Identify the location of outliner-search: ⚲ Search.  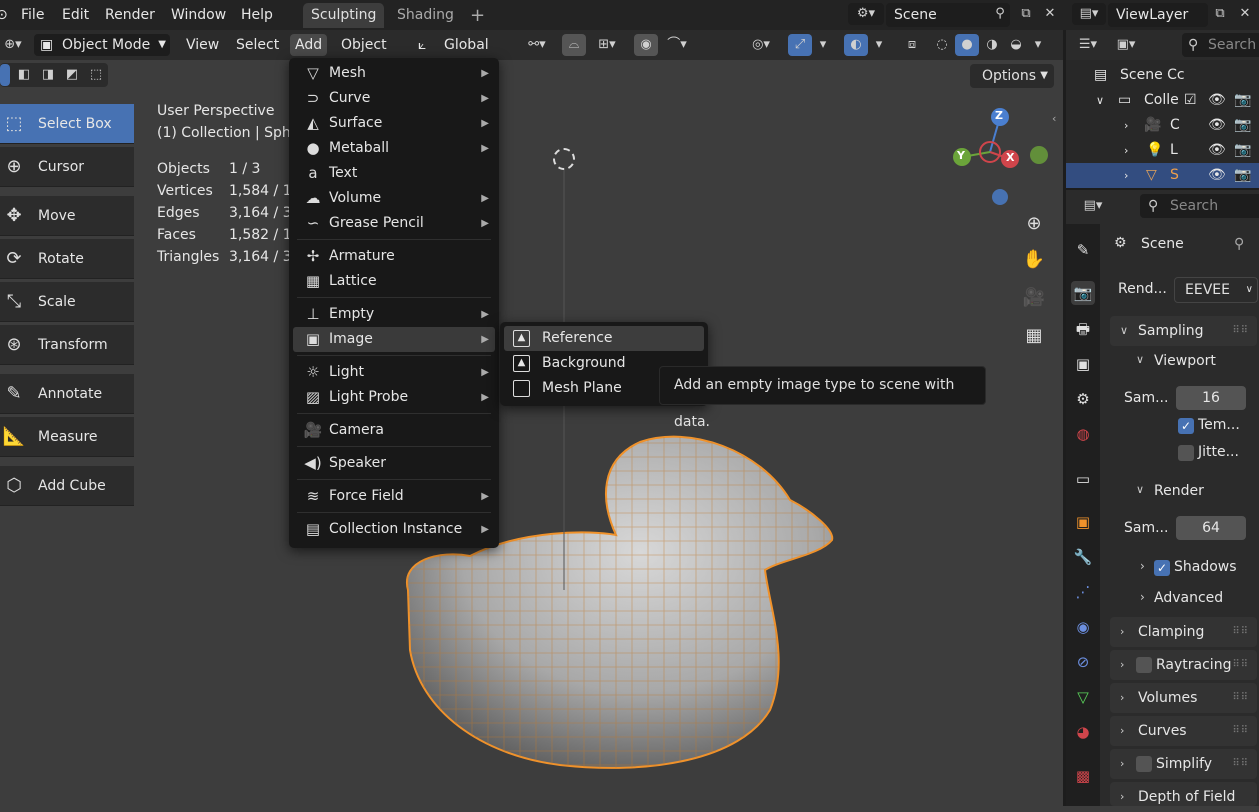
(1220, 45).